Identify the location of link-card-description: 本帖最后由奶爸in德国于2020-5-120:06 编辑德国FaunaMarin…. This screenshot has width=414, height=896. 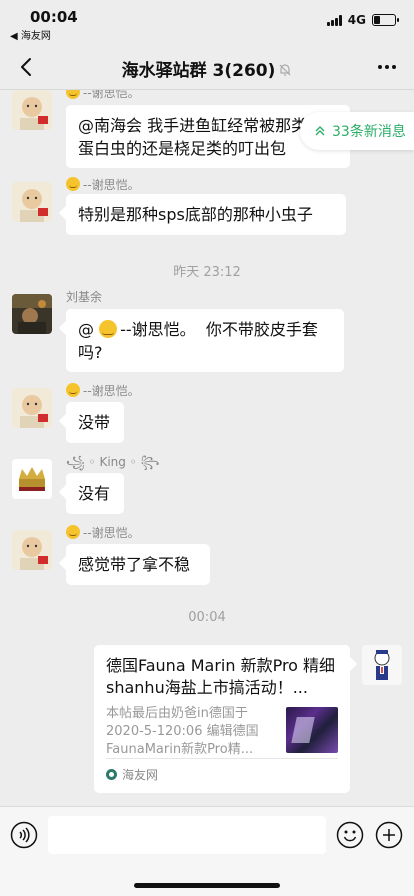
(182, 731).